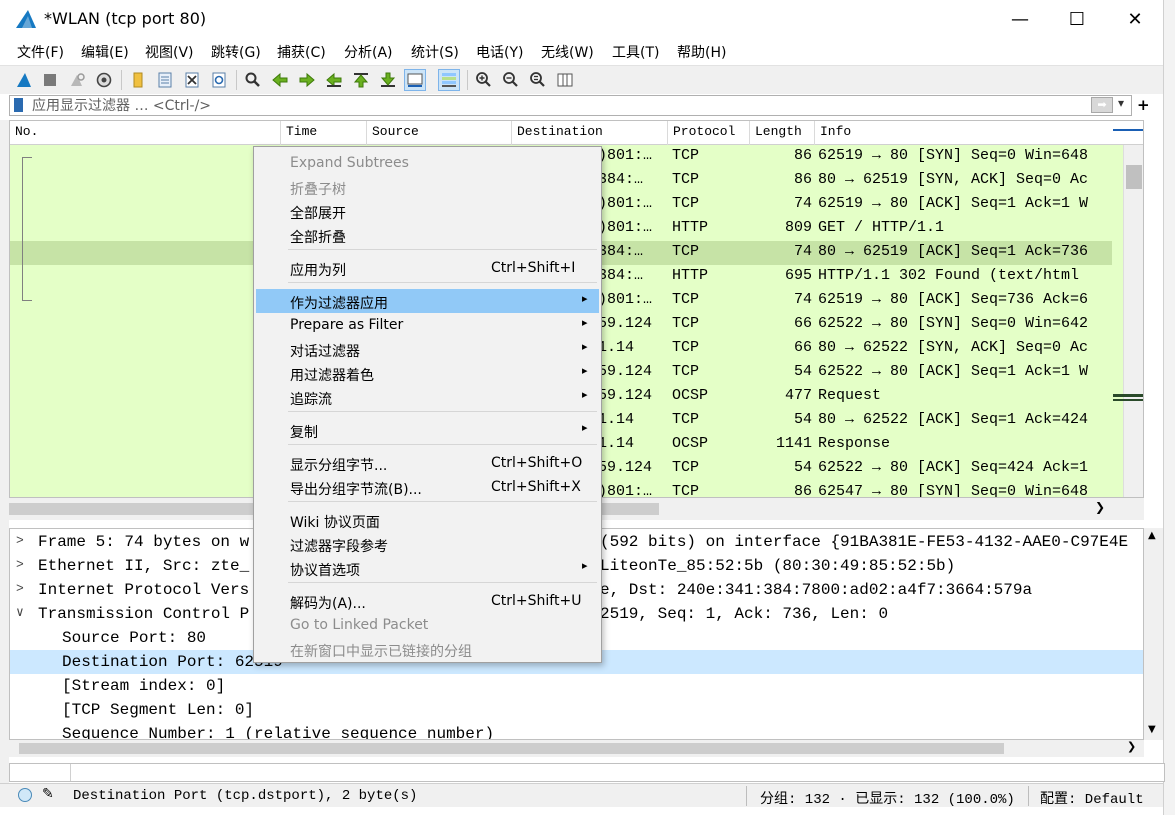 The height and width of the screenshot is (815, 1175). What do you see at coordinates (427, 487) in the screenshot?
I see `context-menu-item: 导出分组字节流(B)... Ctrl+Shift+X` at bounding box center [427, 487].